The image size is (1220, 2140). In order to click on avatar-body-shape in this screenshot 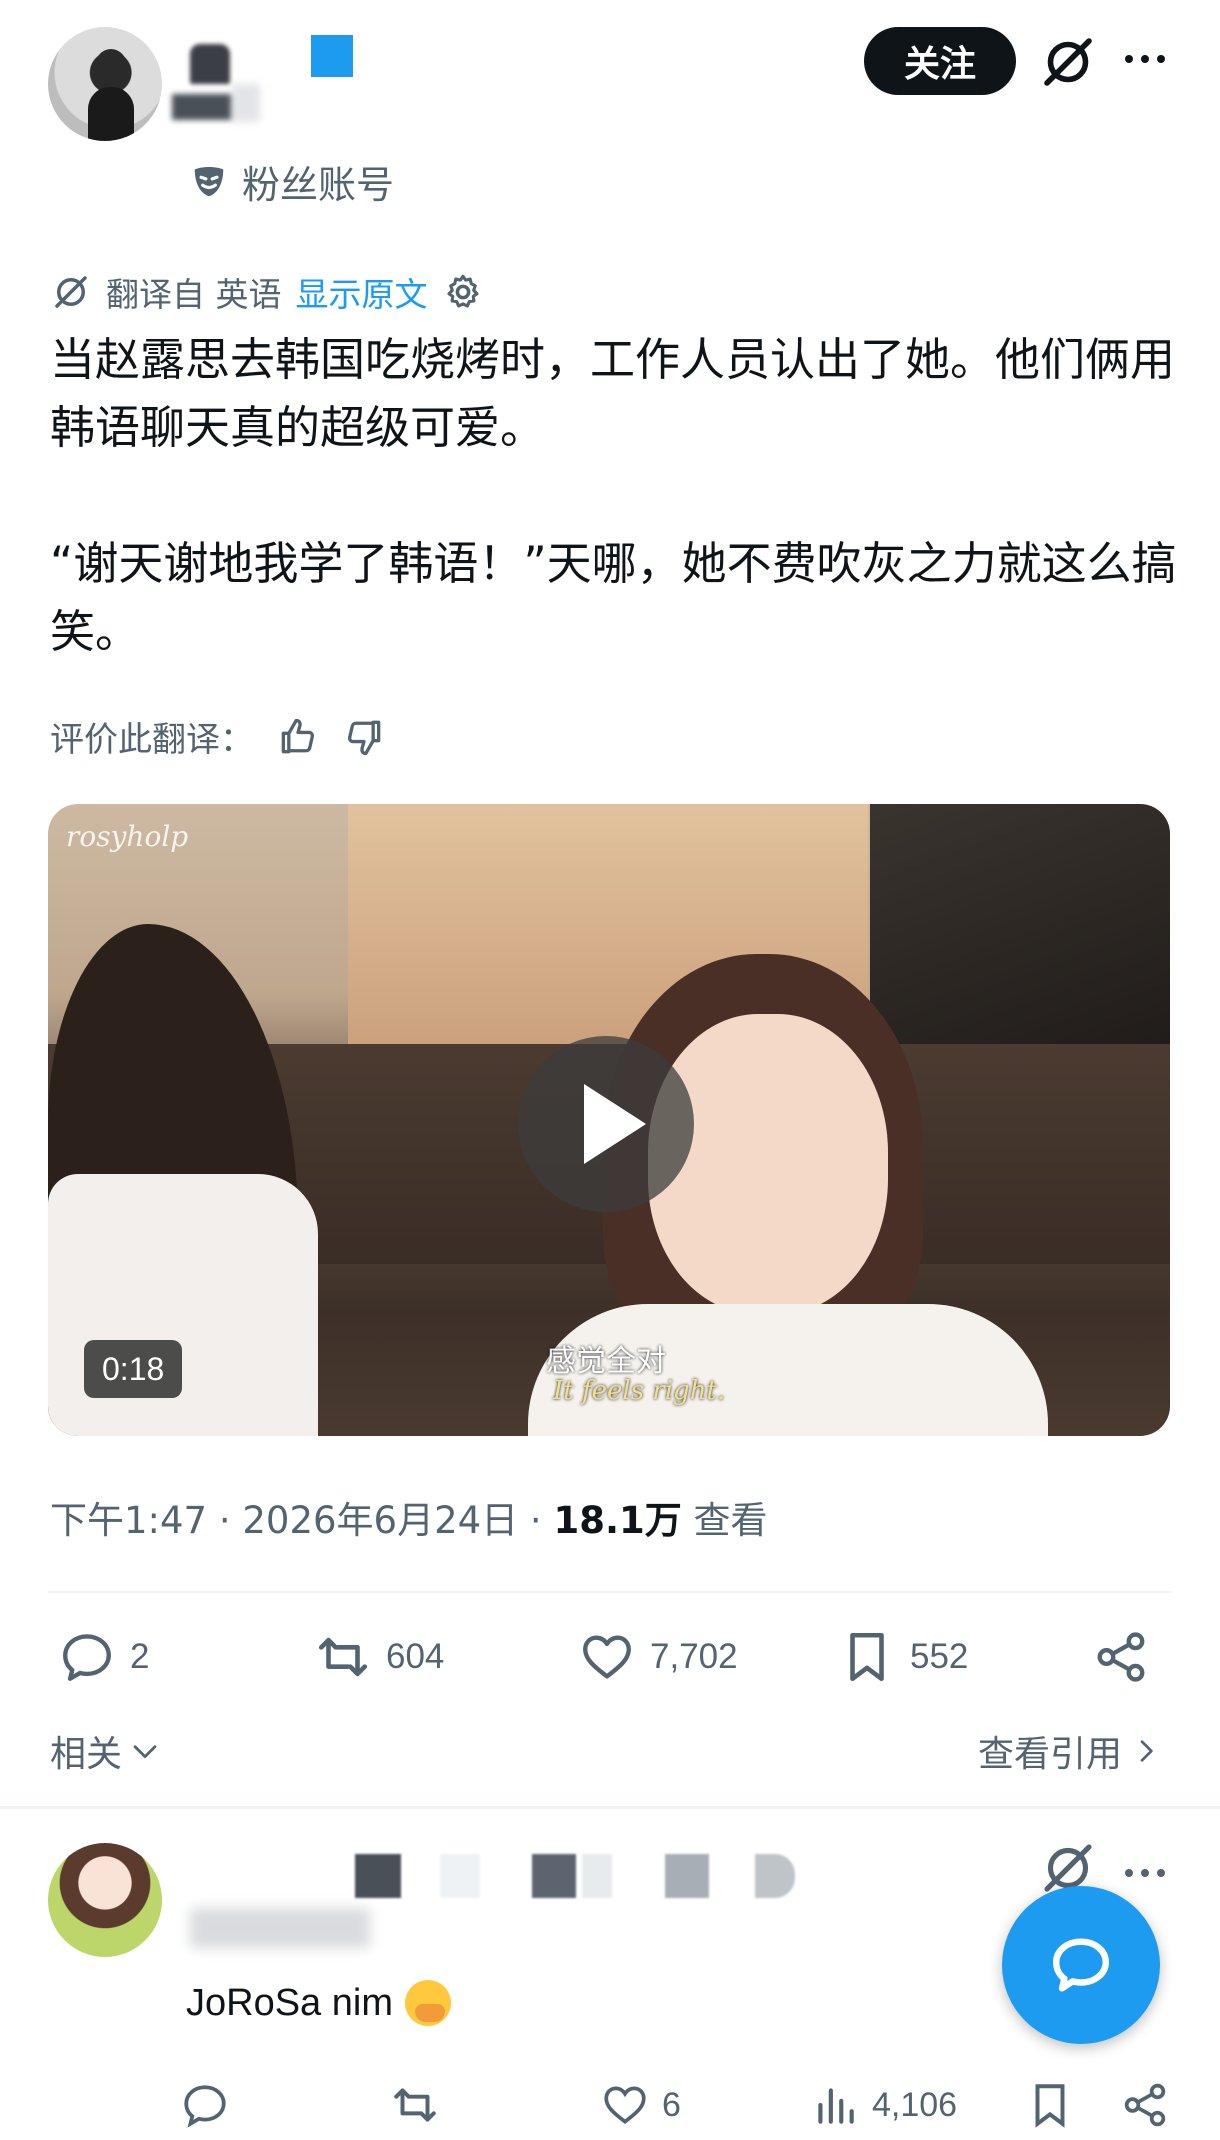, I will do `click(111, 114)`.